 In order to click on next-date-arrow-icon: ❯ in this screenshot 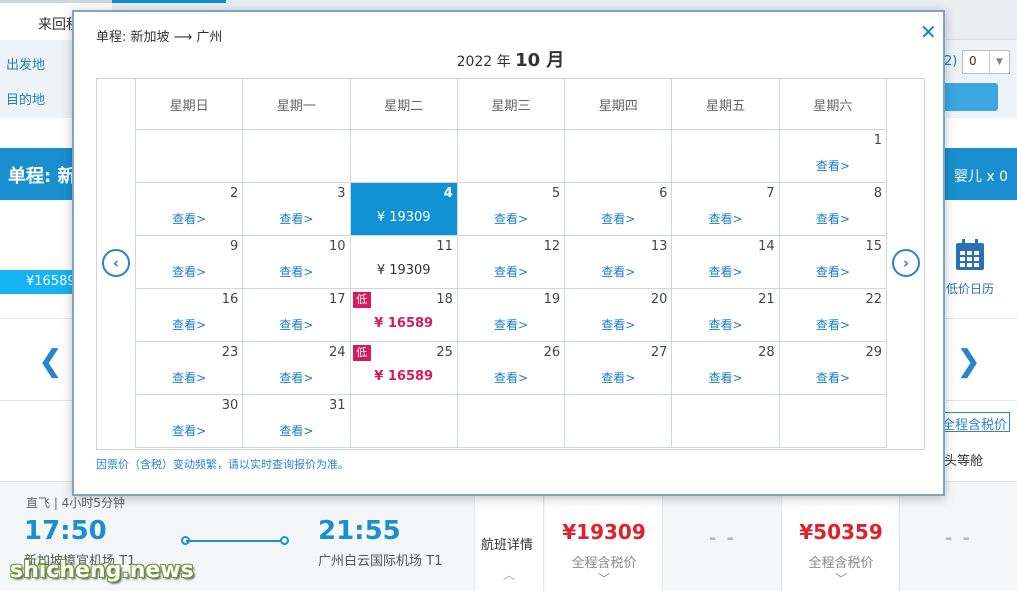, I will do `click(968, 361)`.